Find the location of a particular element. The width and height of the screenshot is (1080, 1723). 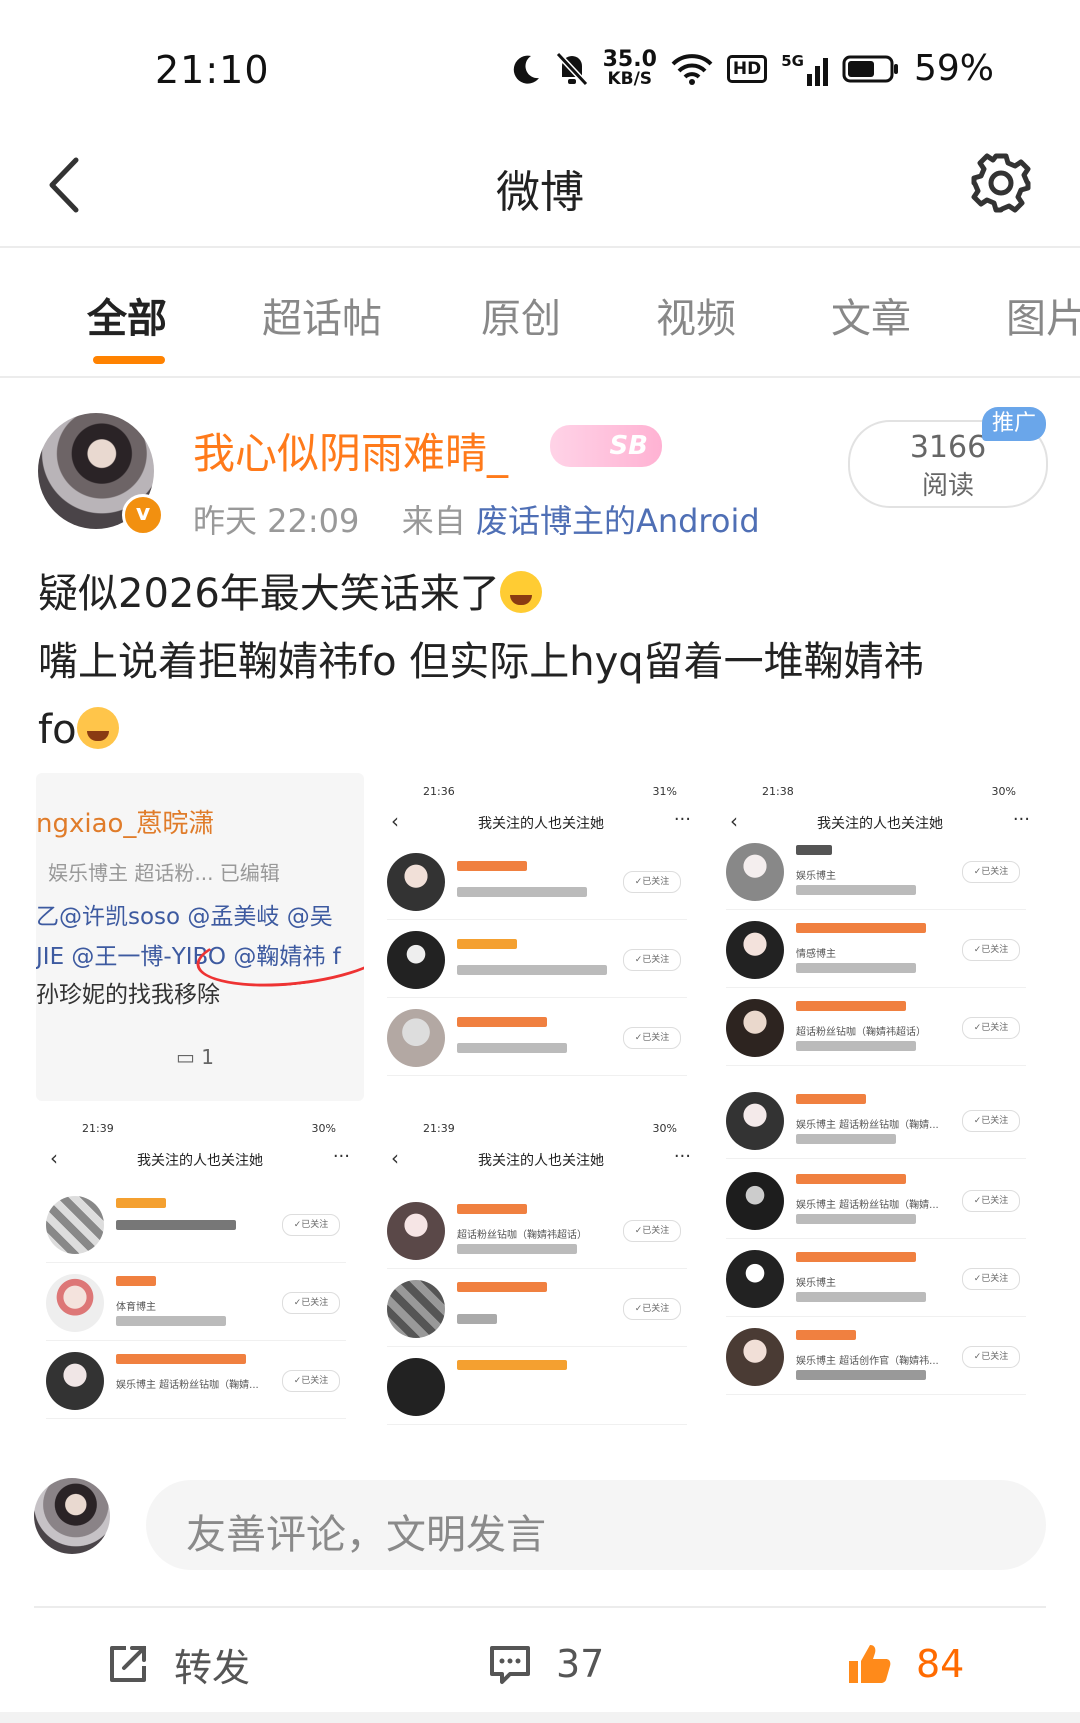

cry-laugh-emoji-icon is located at coordinates (97, 728).